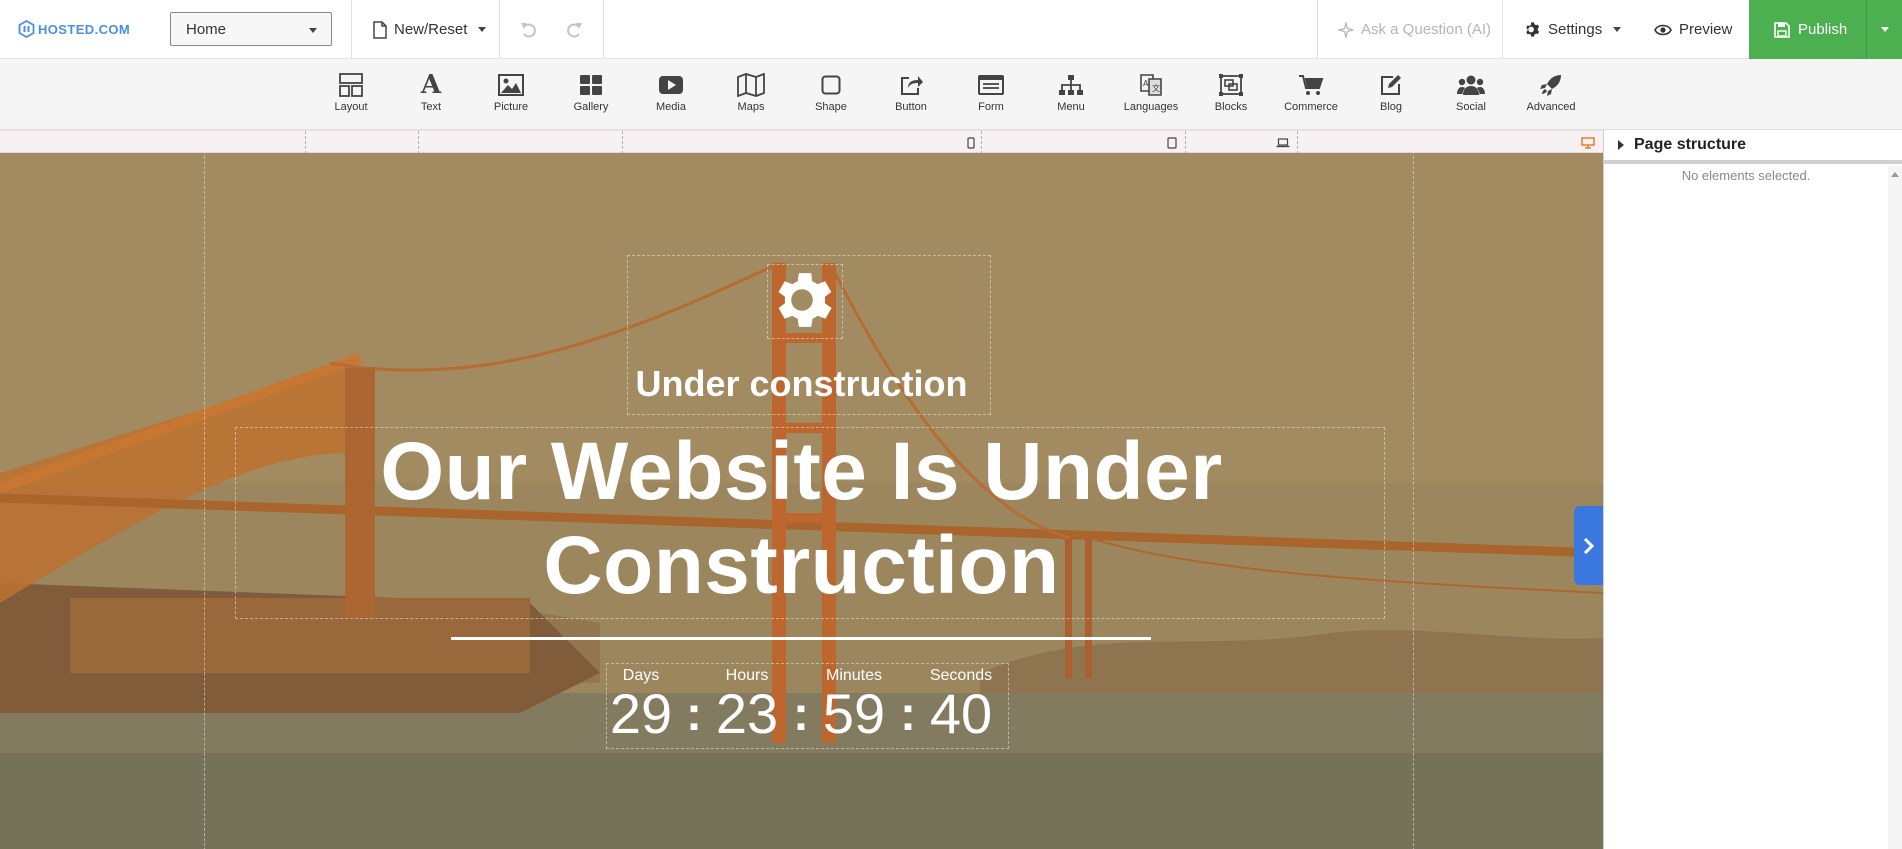  Describe the element at coordinates (751, 85) in the screenshot. I see `maps-icon` at that location.